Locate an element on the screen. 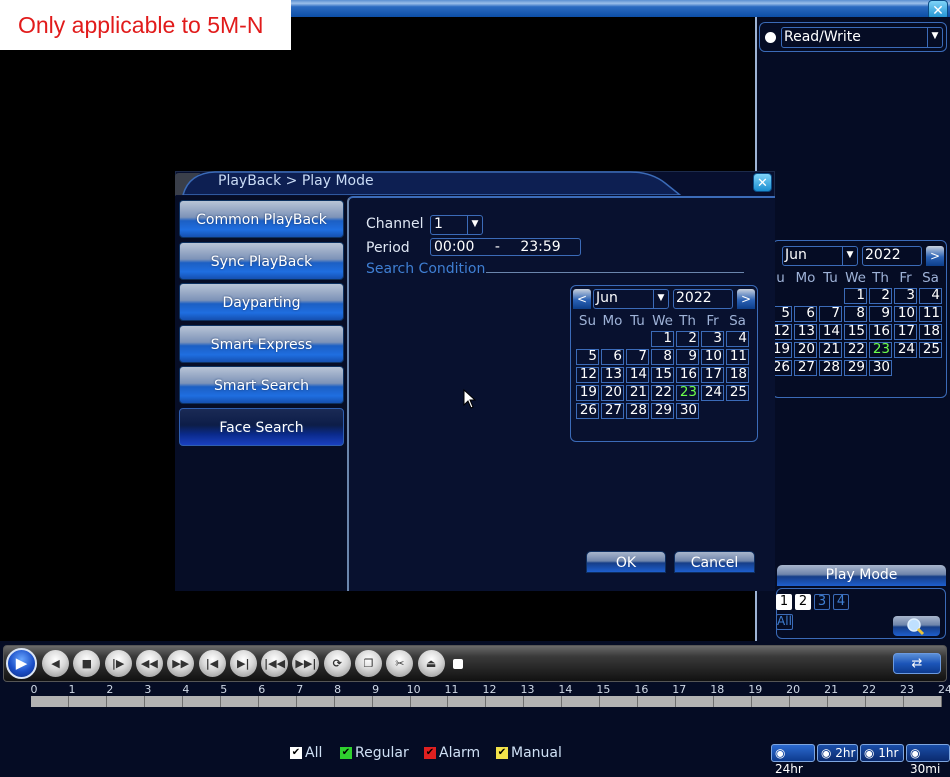 The image size is (950, 777). bg-calendar-day: 10 is located at coordinates (905, 314).